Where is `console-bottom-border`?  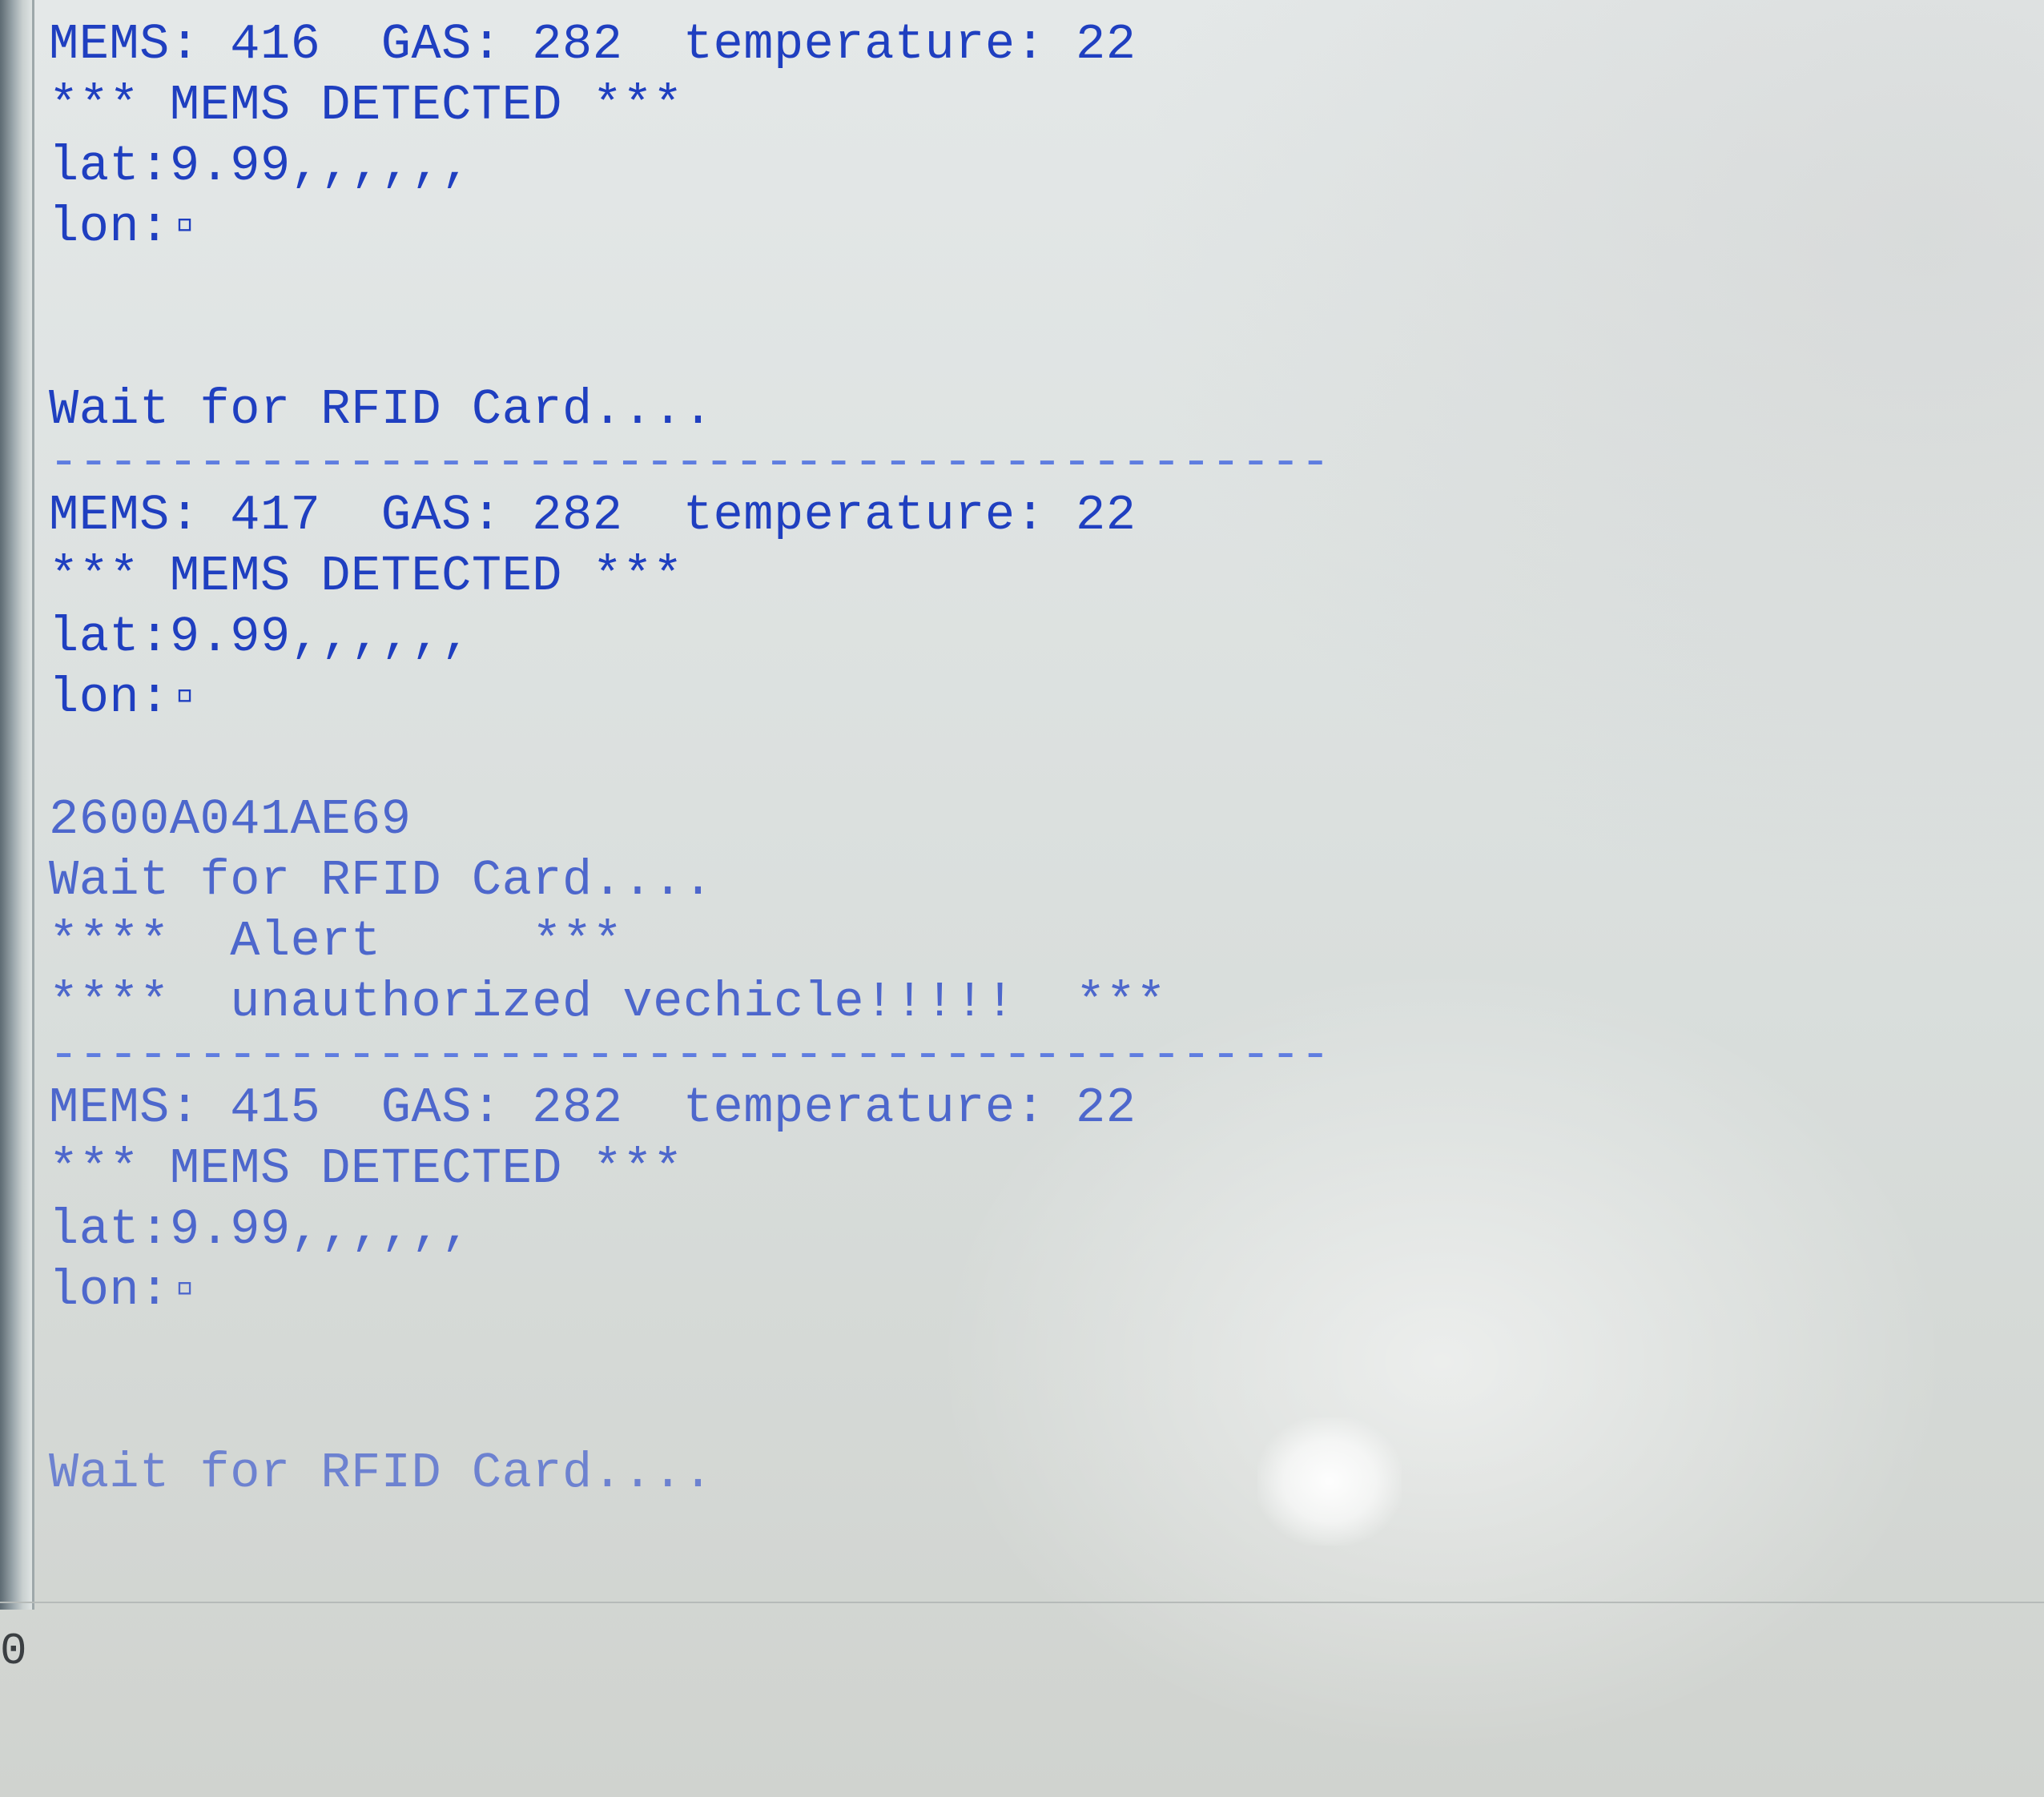 console-bottom-border is located at coordinates (1022, 1602).